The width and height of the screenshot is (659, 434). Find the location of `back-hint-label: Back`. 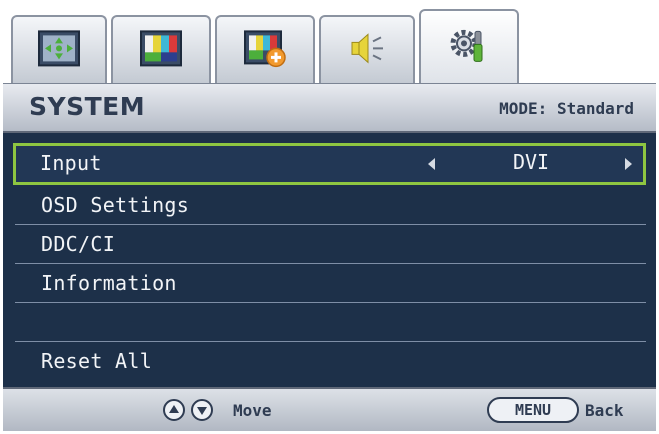

back-hint-label: Back is located at coordinates (604, 410).